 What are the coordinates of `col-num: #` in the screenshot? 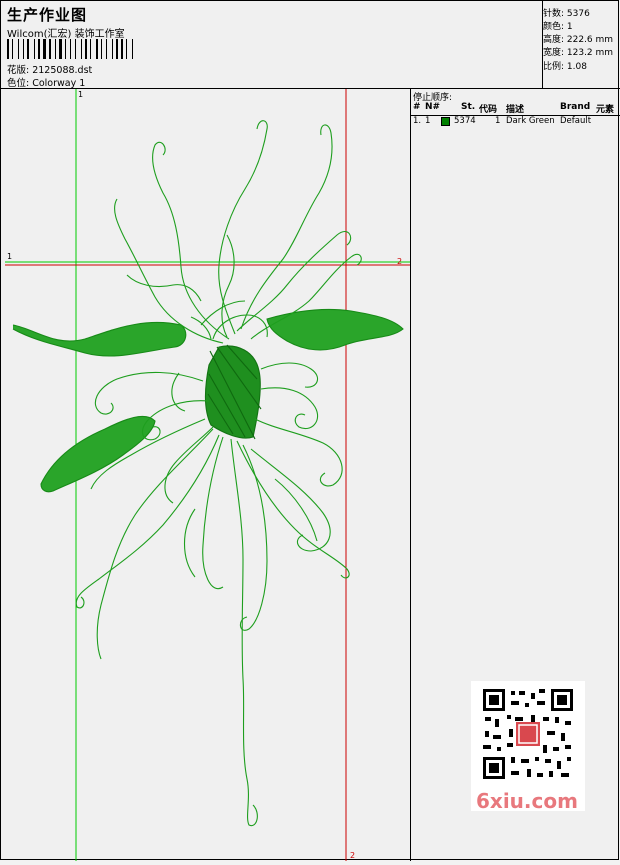 It's located at (417, 107).